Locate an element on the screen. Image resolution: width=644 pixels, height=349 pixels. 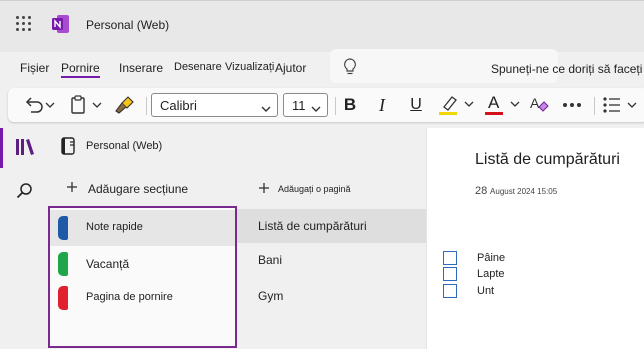
notebooks-icon is located at coordinates (25, 149).